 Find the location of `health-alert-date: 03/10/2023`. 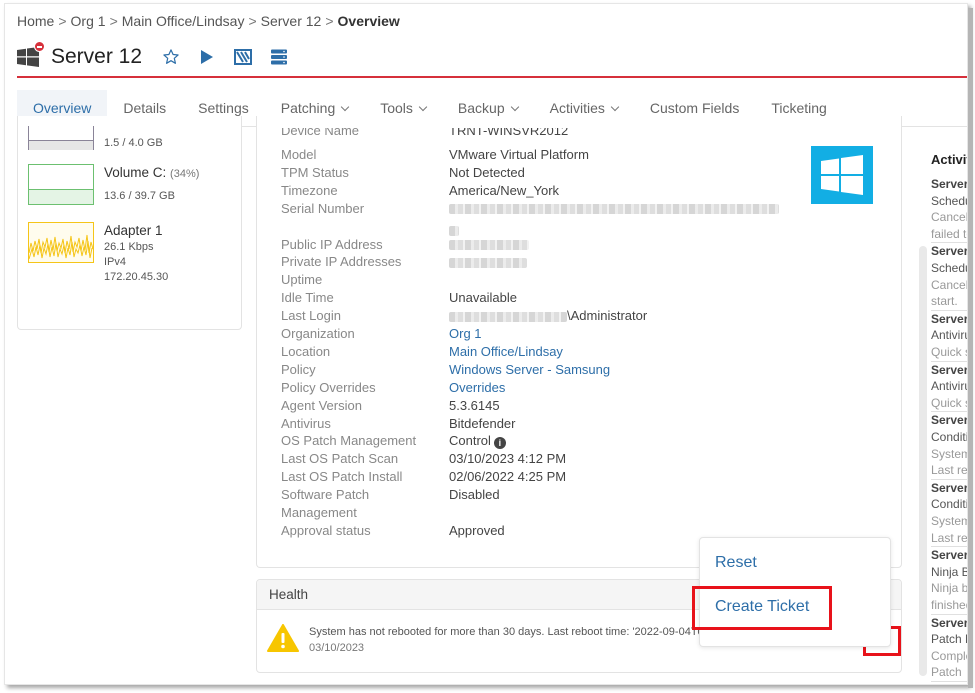

health-alert-date: 03/10/2023 is located at coordinates (337, 648).